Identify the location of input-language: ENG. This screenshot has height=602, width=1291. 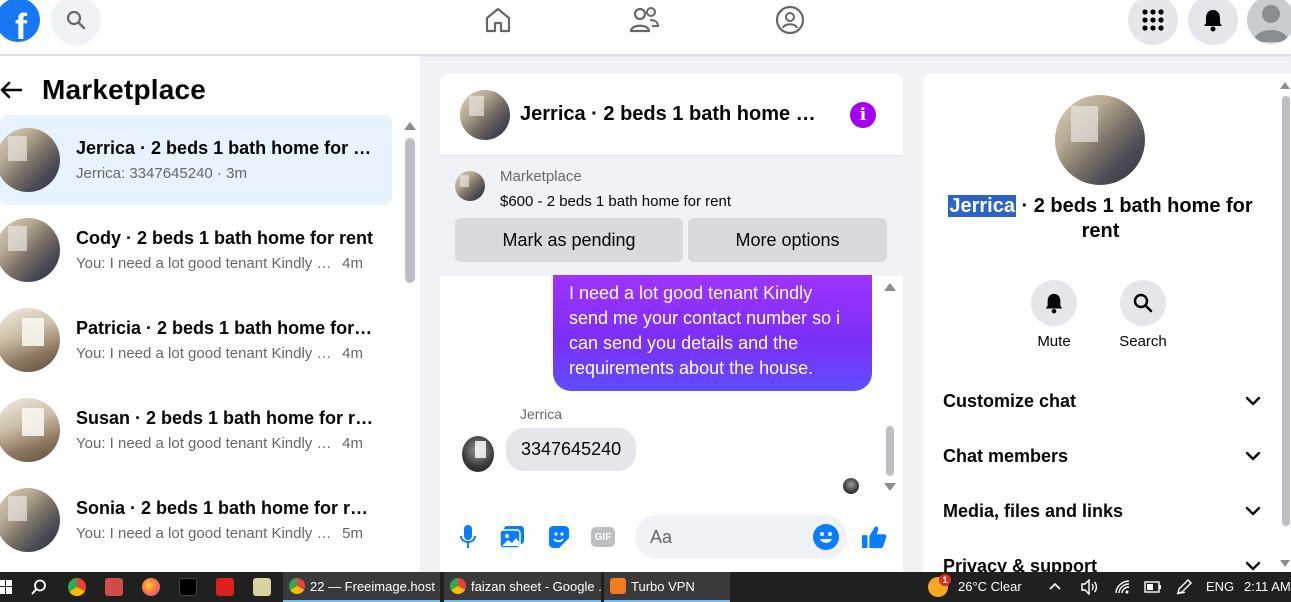
(1220, 586).